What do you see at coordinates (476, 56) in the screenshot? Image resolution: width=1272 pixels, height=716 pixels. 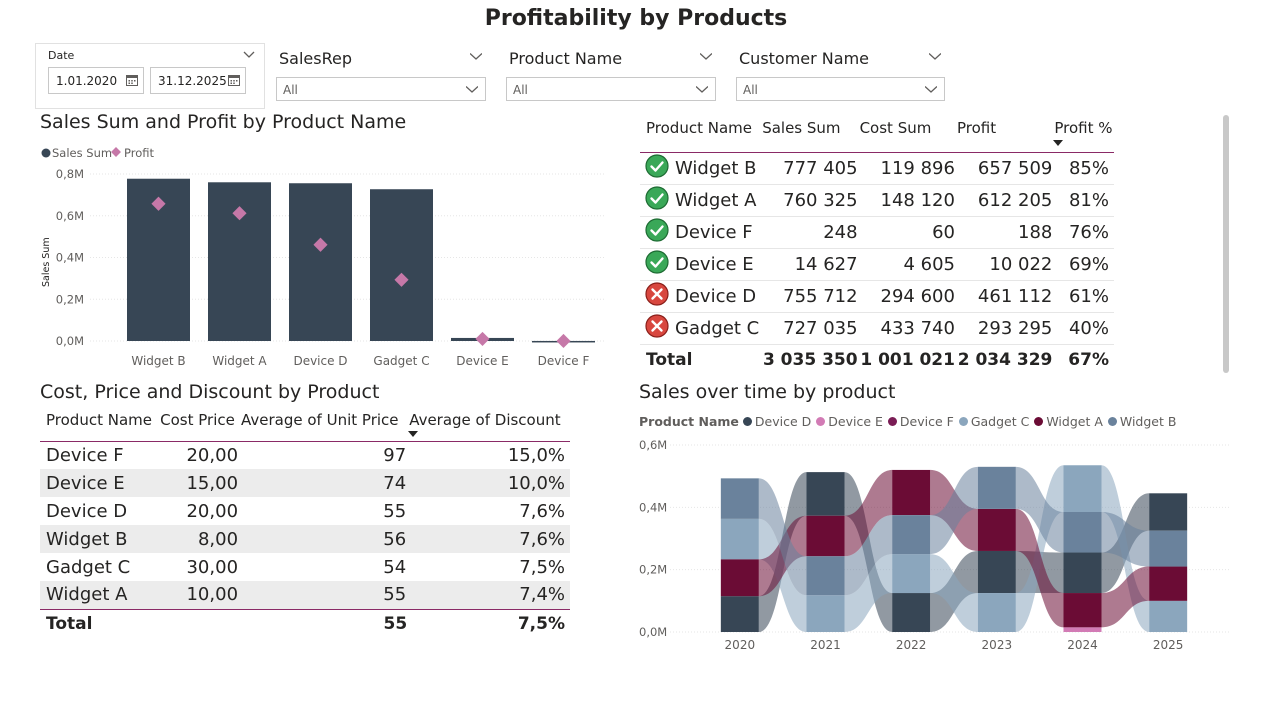 I see `salesrep-header-chevron-icon` at bounding box center [476, 56].